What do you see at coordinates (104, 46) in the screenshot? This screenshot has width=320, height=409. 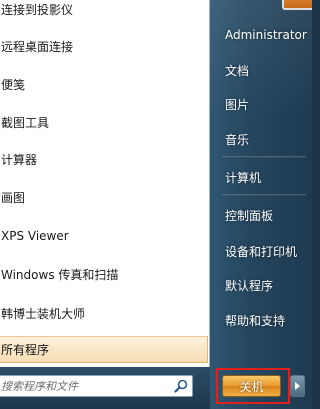 I see `program-item-remote-desktop: 远程桌面连接` at bounding box center [104, 46].